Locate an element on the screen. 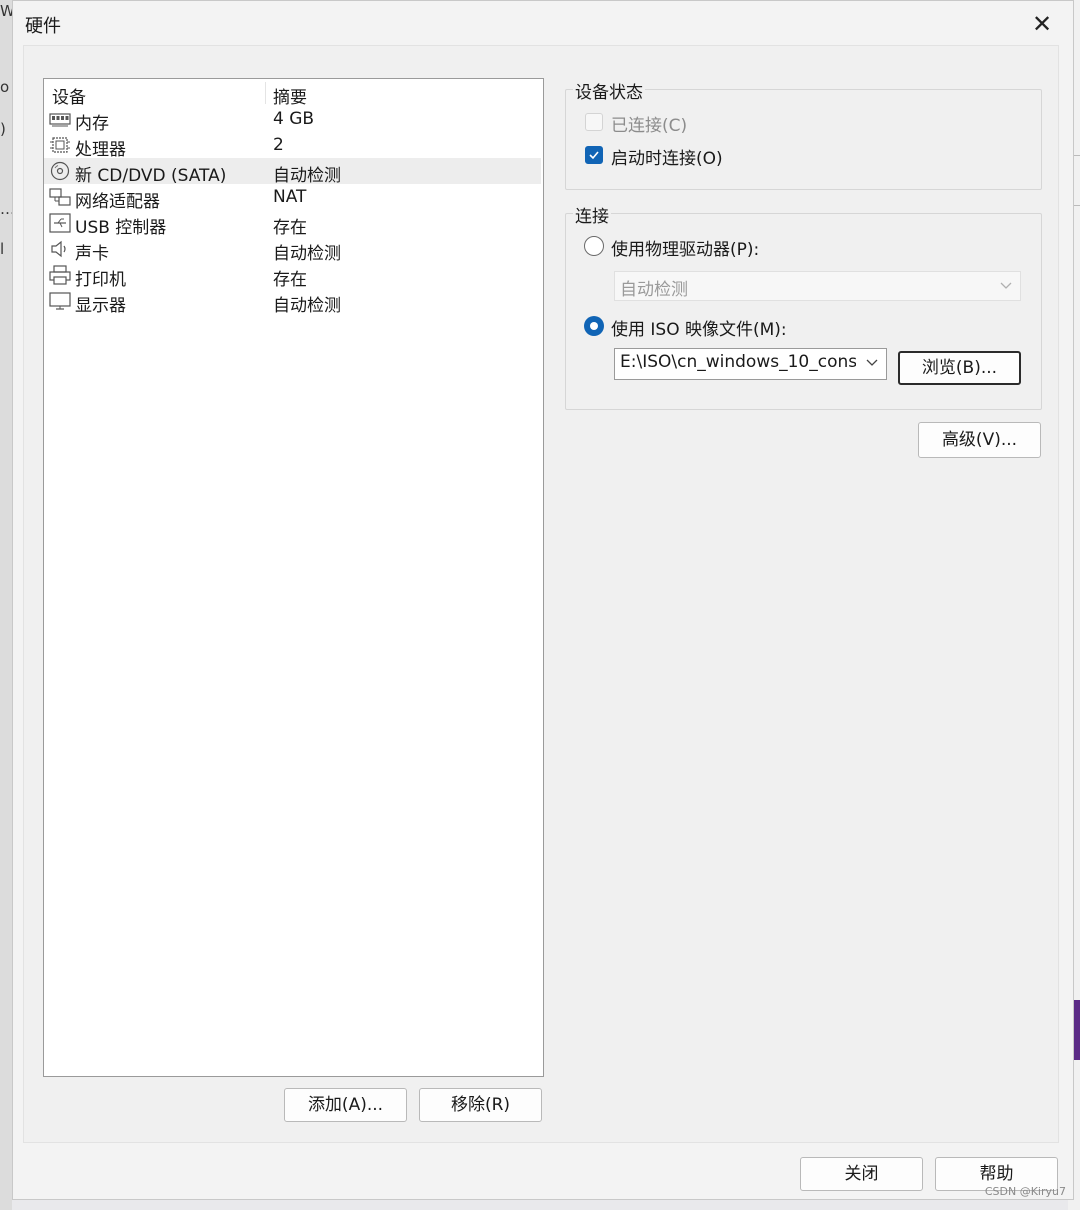  remove-device-button: 移除(R) is located at coordinates (480, 1105).